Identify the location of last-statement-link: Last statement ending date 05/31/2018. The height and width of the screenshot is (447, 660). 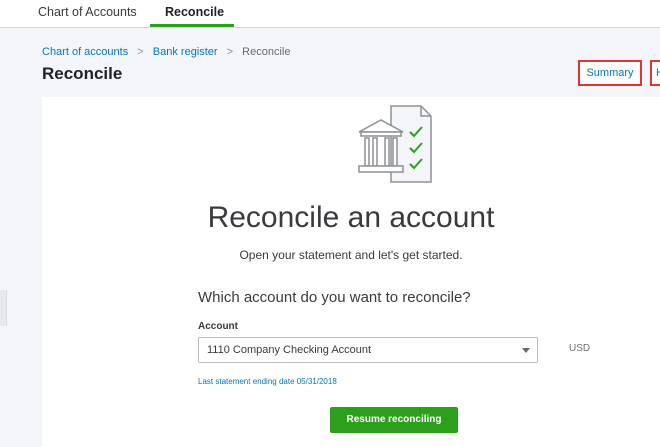
(267, 381).